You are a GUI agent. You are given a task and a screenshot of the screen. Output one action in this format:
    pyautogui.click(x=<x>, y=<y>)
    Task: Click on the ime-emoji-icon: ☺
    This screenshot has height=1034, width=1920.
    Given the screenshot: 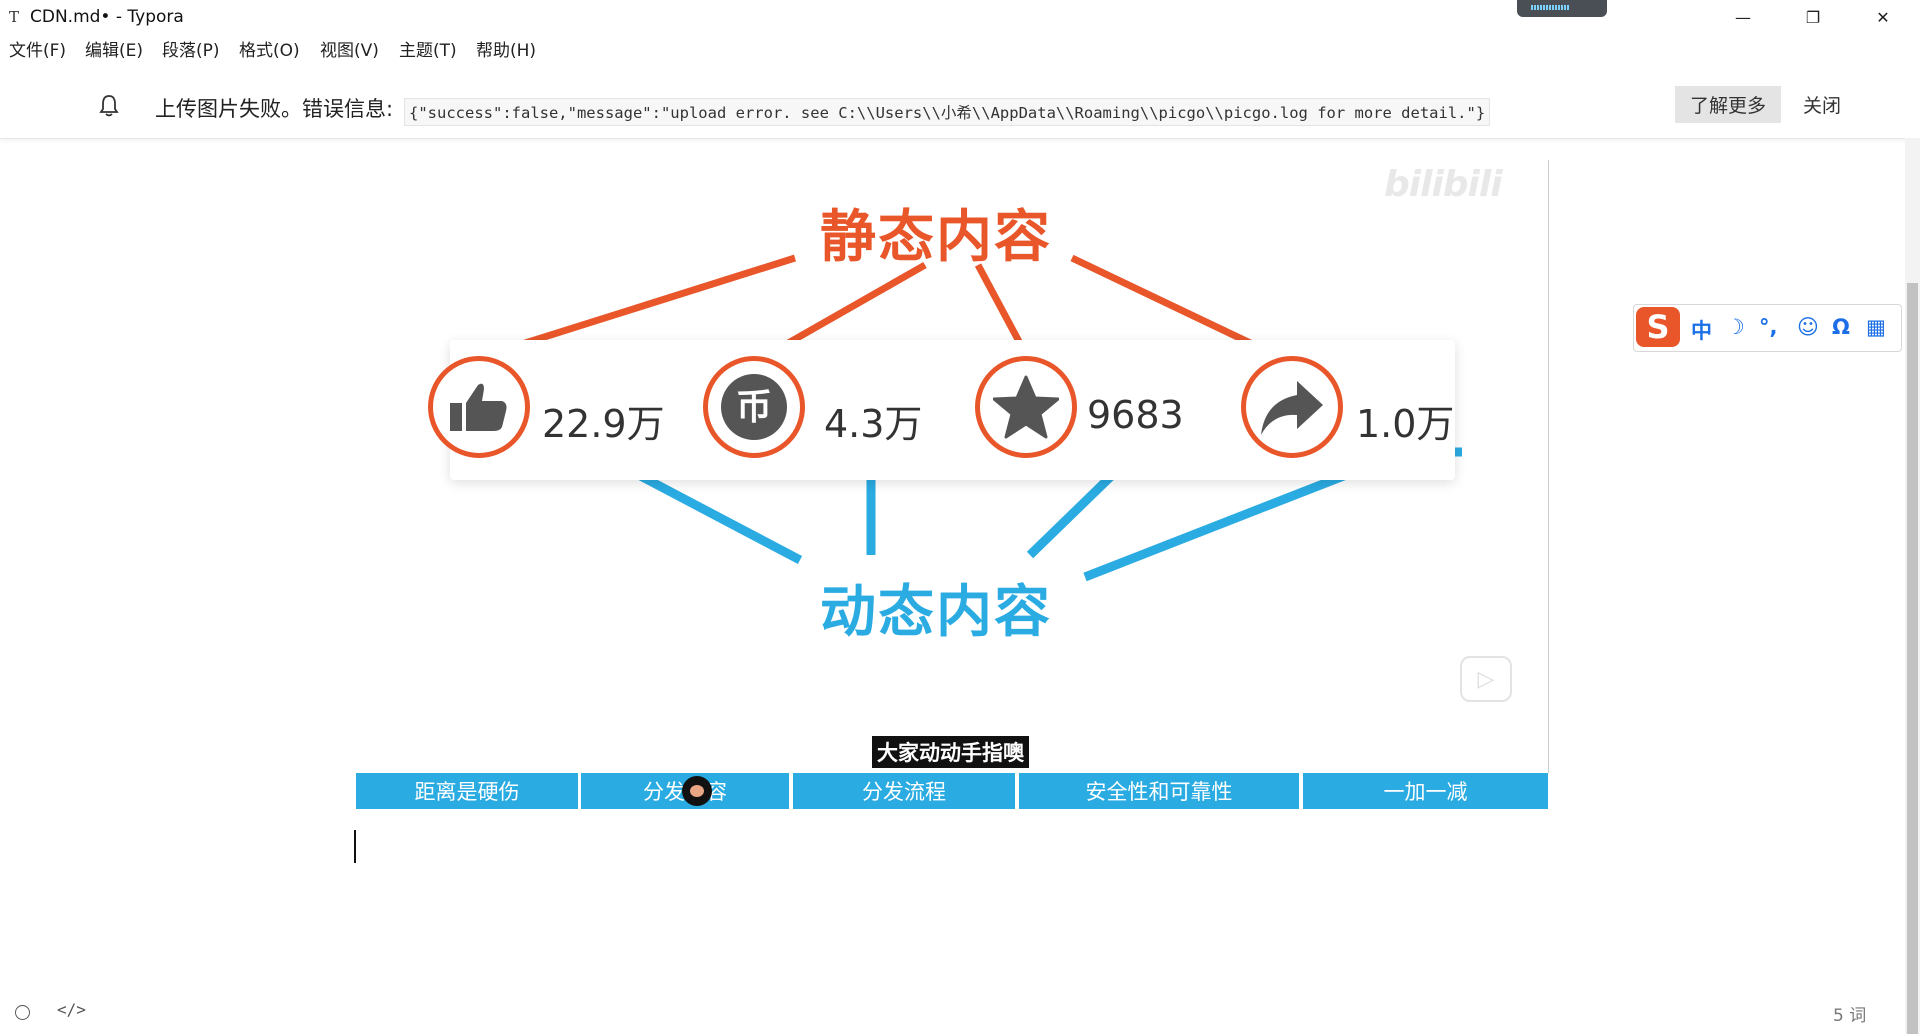 What is the action you would take?
    pyautogui.click(x=1808, y=327)
    